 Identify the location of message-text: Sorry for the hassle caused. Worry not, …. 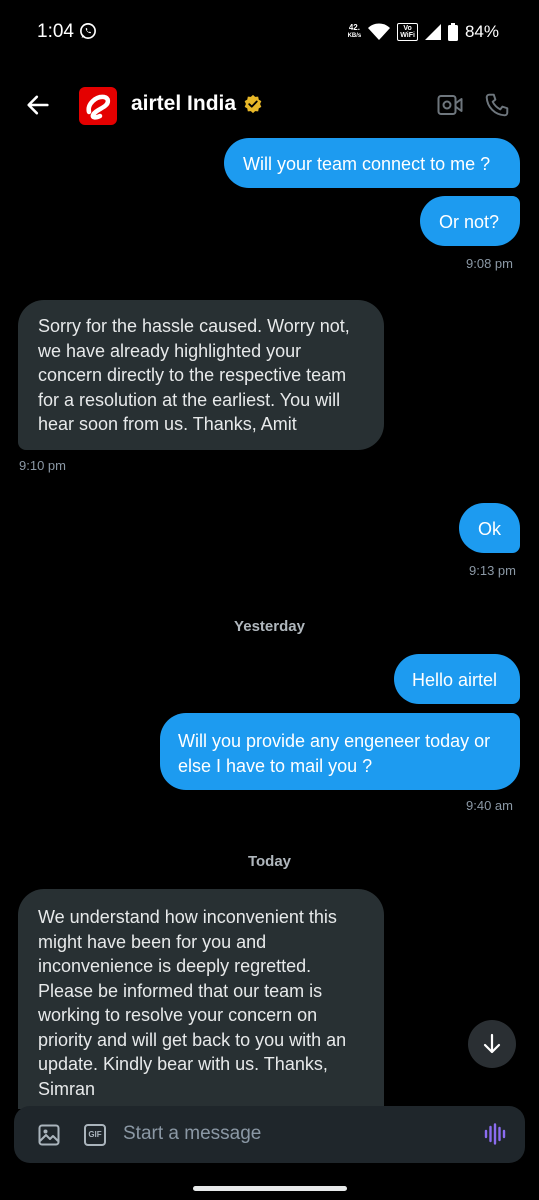
(194, 375).